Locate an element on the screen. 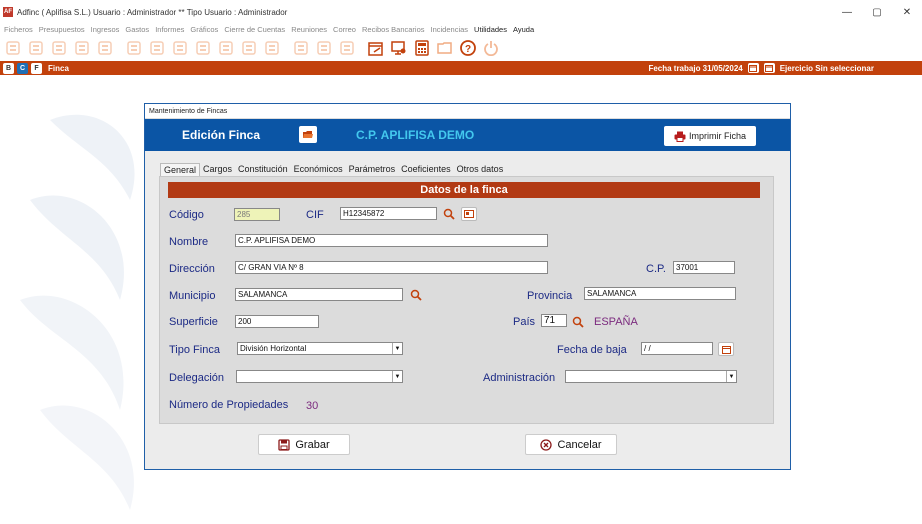 The height and width of the screenshot is (524, 922). municipio-field: SALAMANCA is located at coordinates (319, 294).